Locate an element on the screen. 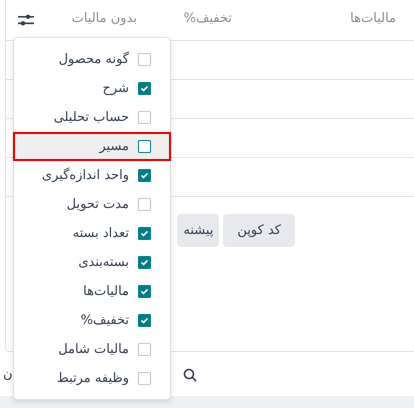 The height and width of the screenshot is (408, 414). menu-item: وظیفه مرتبط is located at coordinates (92, 378).